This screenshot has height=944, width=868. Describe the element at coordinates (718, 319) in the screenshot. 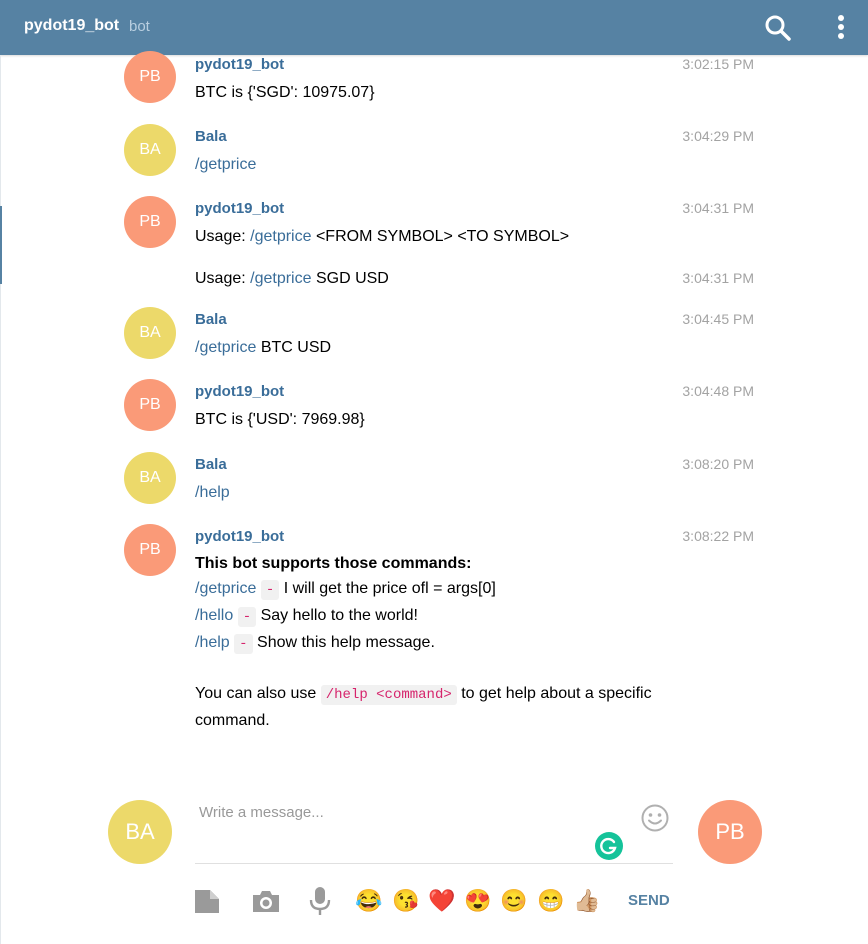

I see `message-time: 3:04:45 PM` at that location.